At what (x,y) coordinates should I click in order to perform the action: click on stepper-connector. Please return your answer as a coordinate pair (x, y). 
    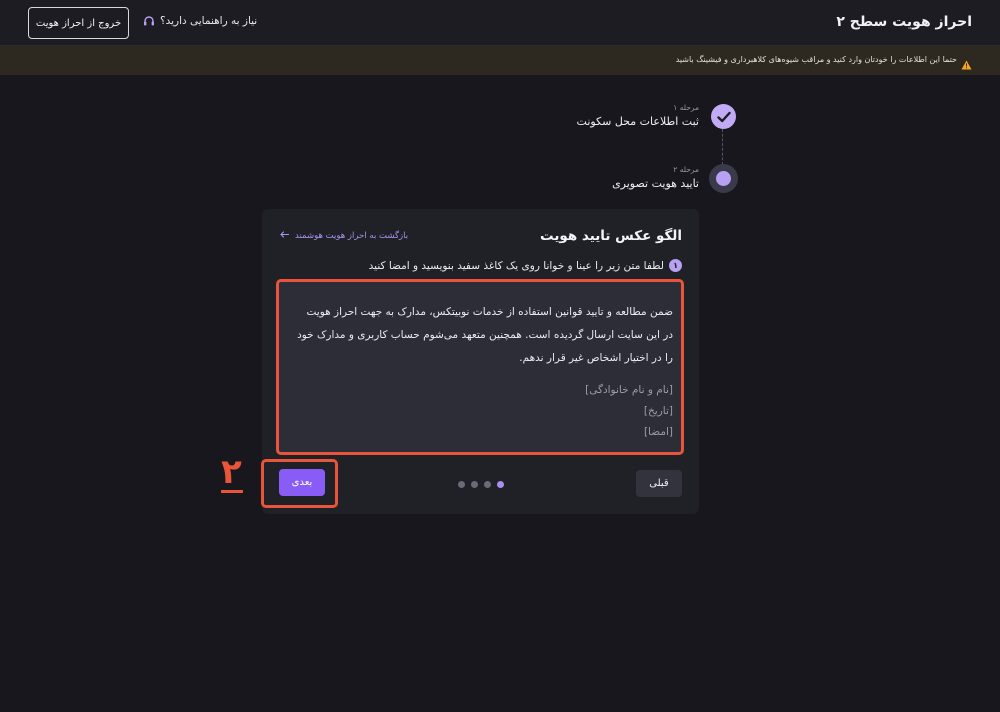
    Looking at the image, I should click on (722, 147).